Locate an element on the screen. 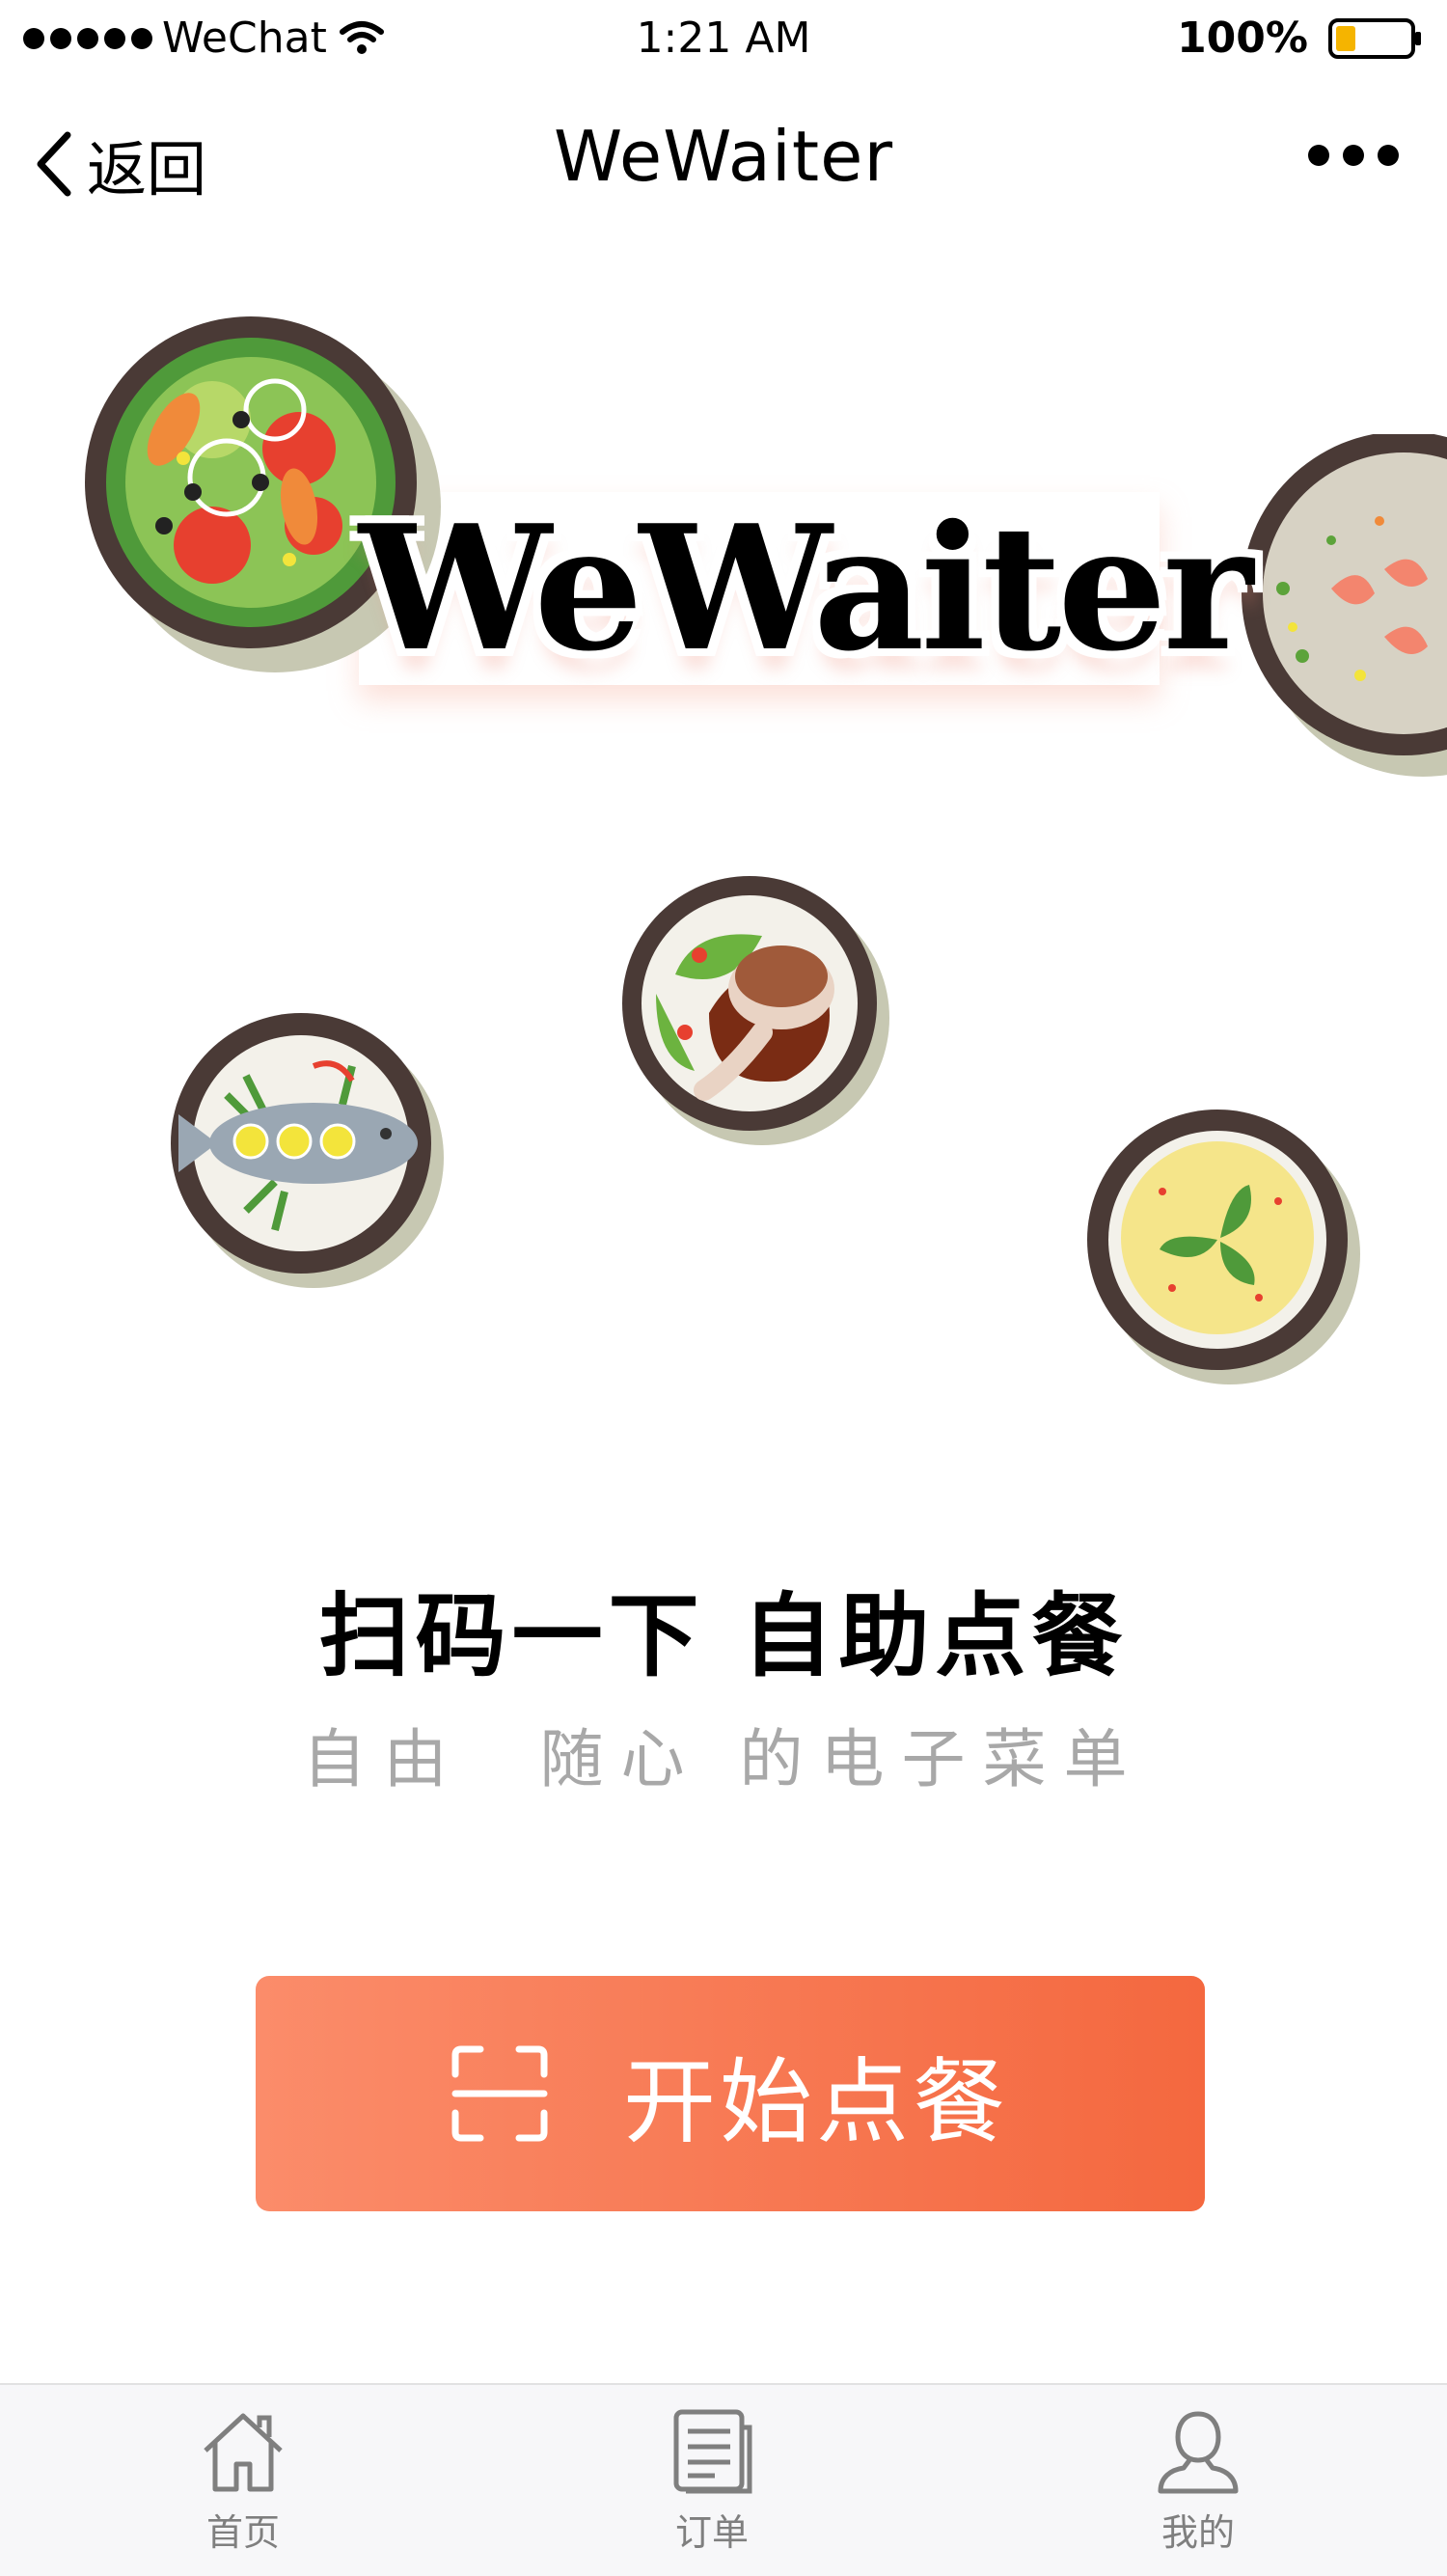 Image resolution: width=1447 pixels, height=2576 pixels. subheadline: 自由 随心 的电子菜单 is located at coordinates (723, 1759).